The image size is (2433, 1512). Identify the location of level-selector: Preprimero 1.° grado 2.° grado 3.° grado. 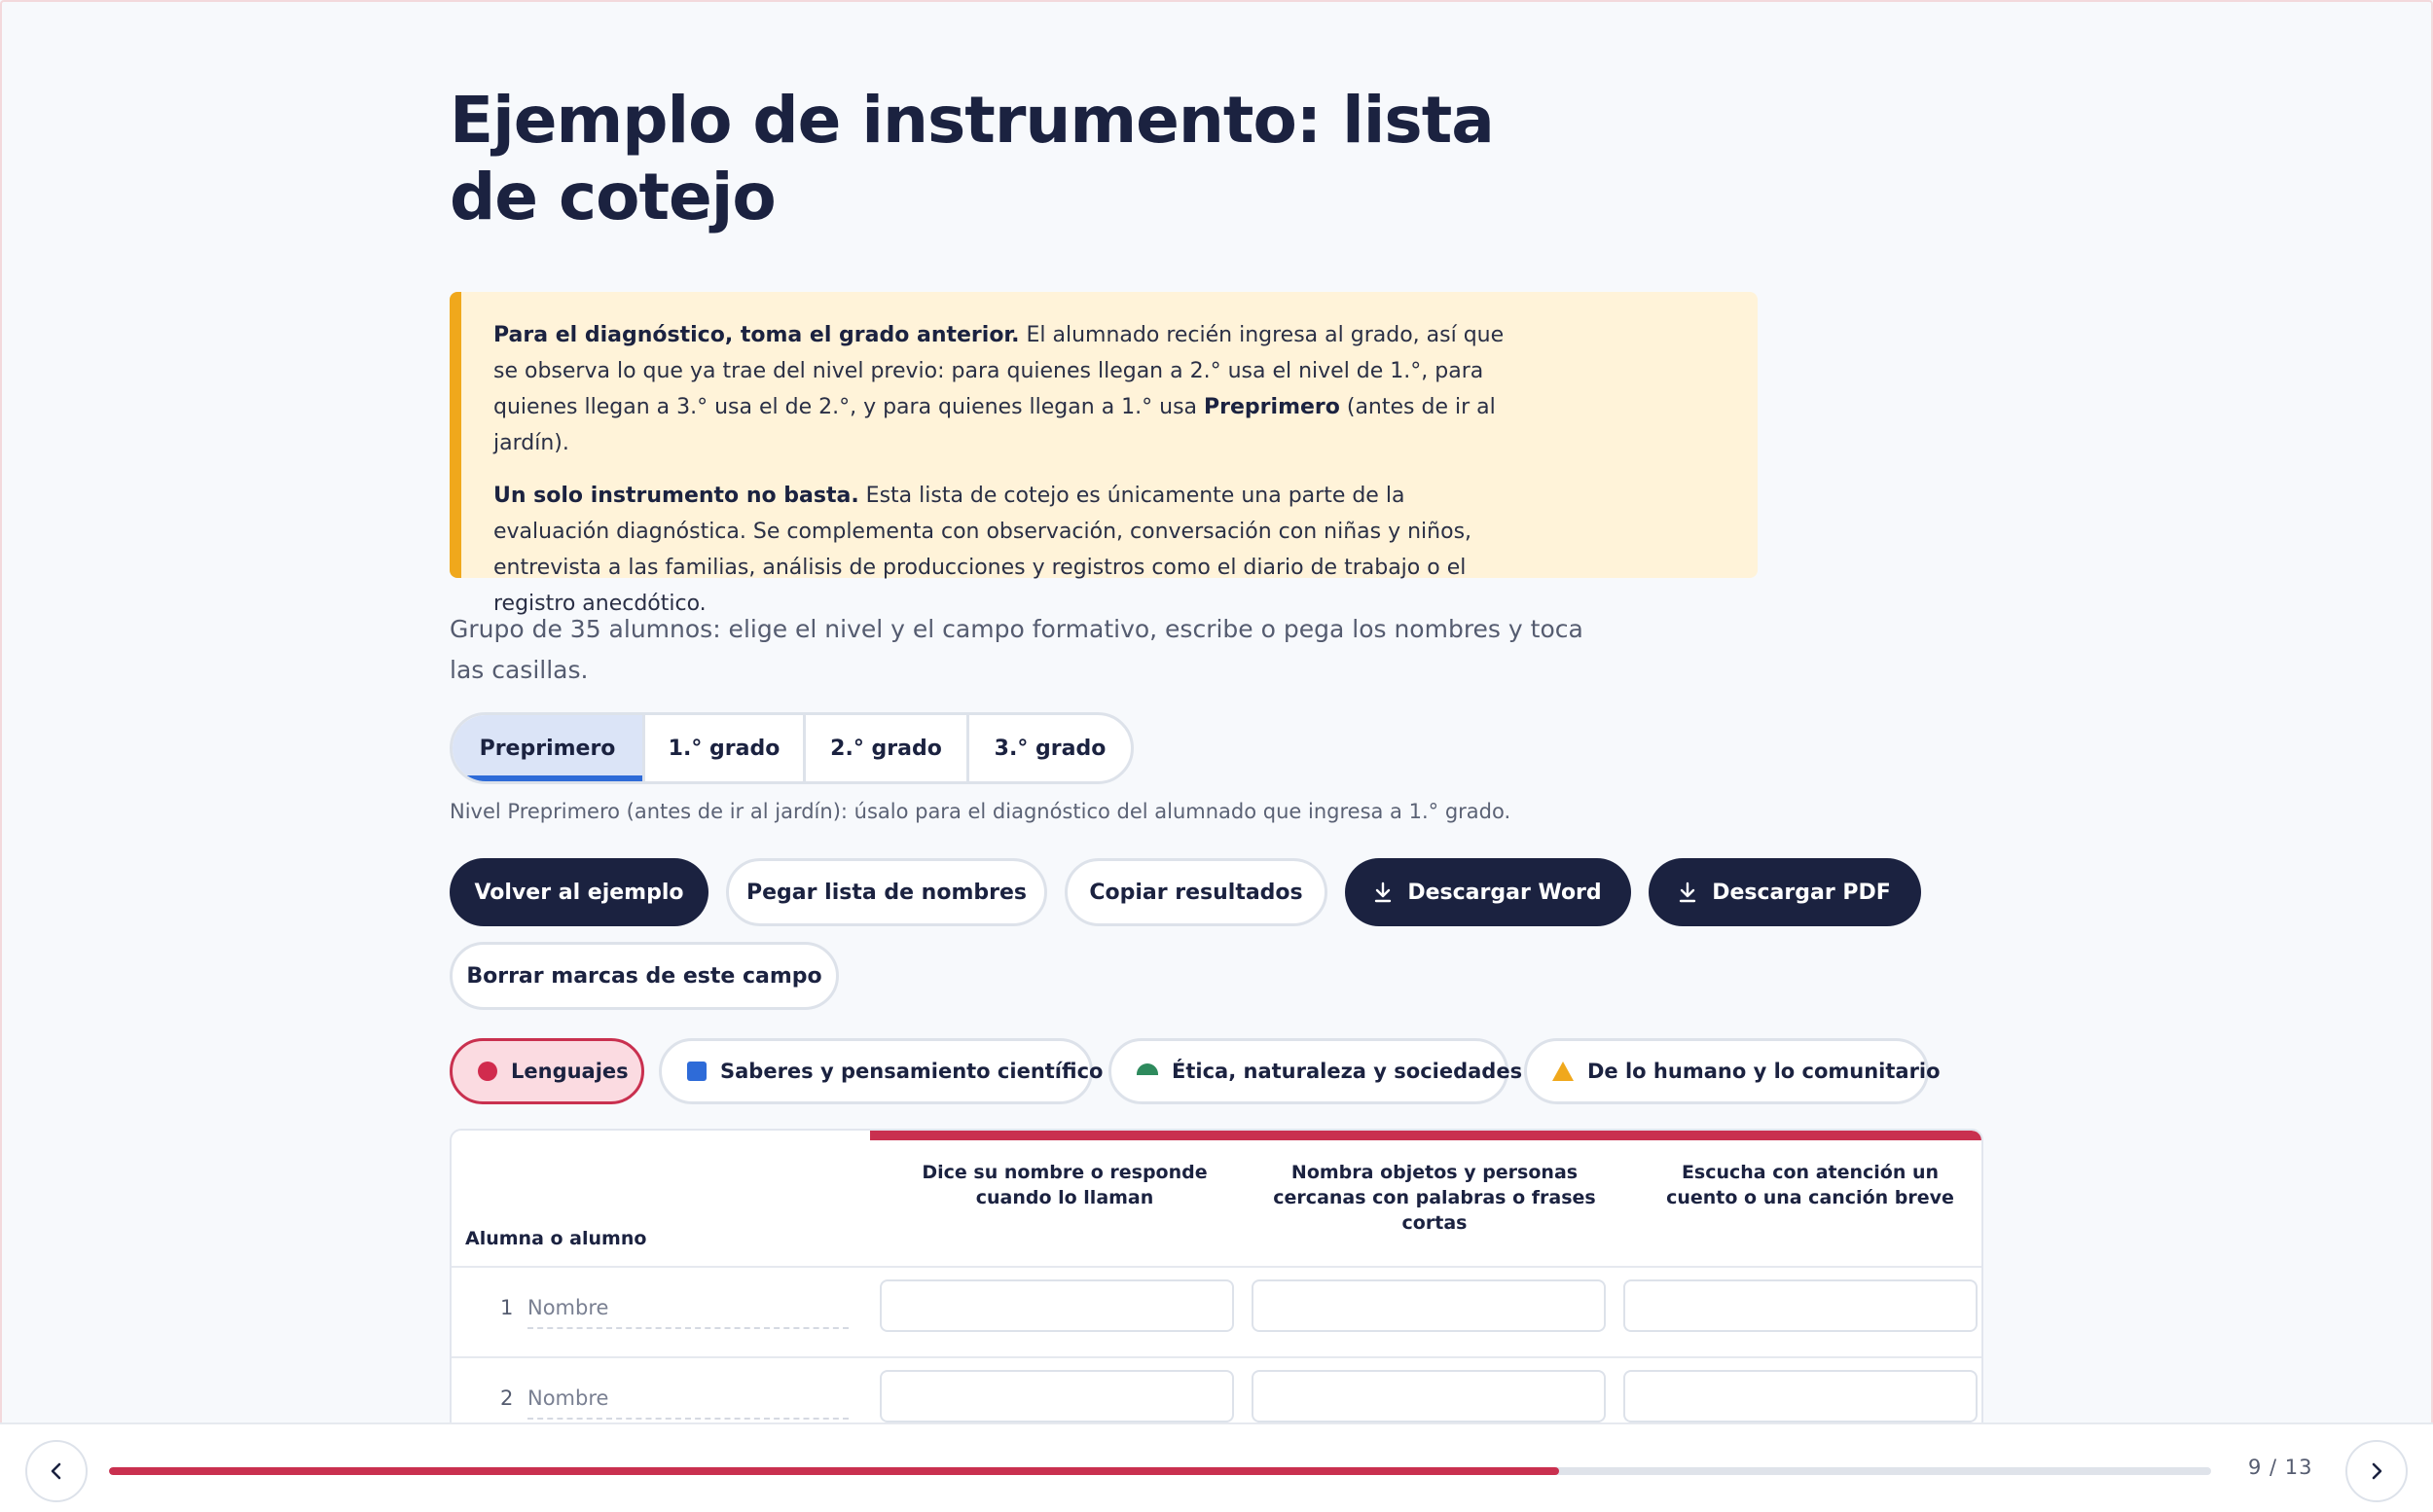
(792, 748).